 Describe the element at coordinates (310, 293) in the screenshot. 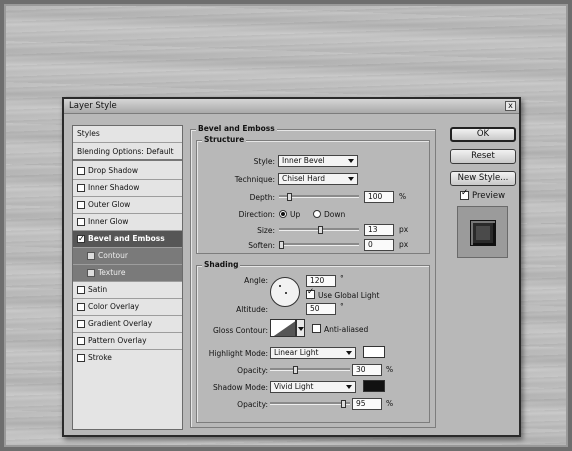

I see `use-global-light-checkbox` at that location.